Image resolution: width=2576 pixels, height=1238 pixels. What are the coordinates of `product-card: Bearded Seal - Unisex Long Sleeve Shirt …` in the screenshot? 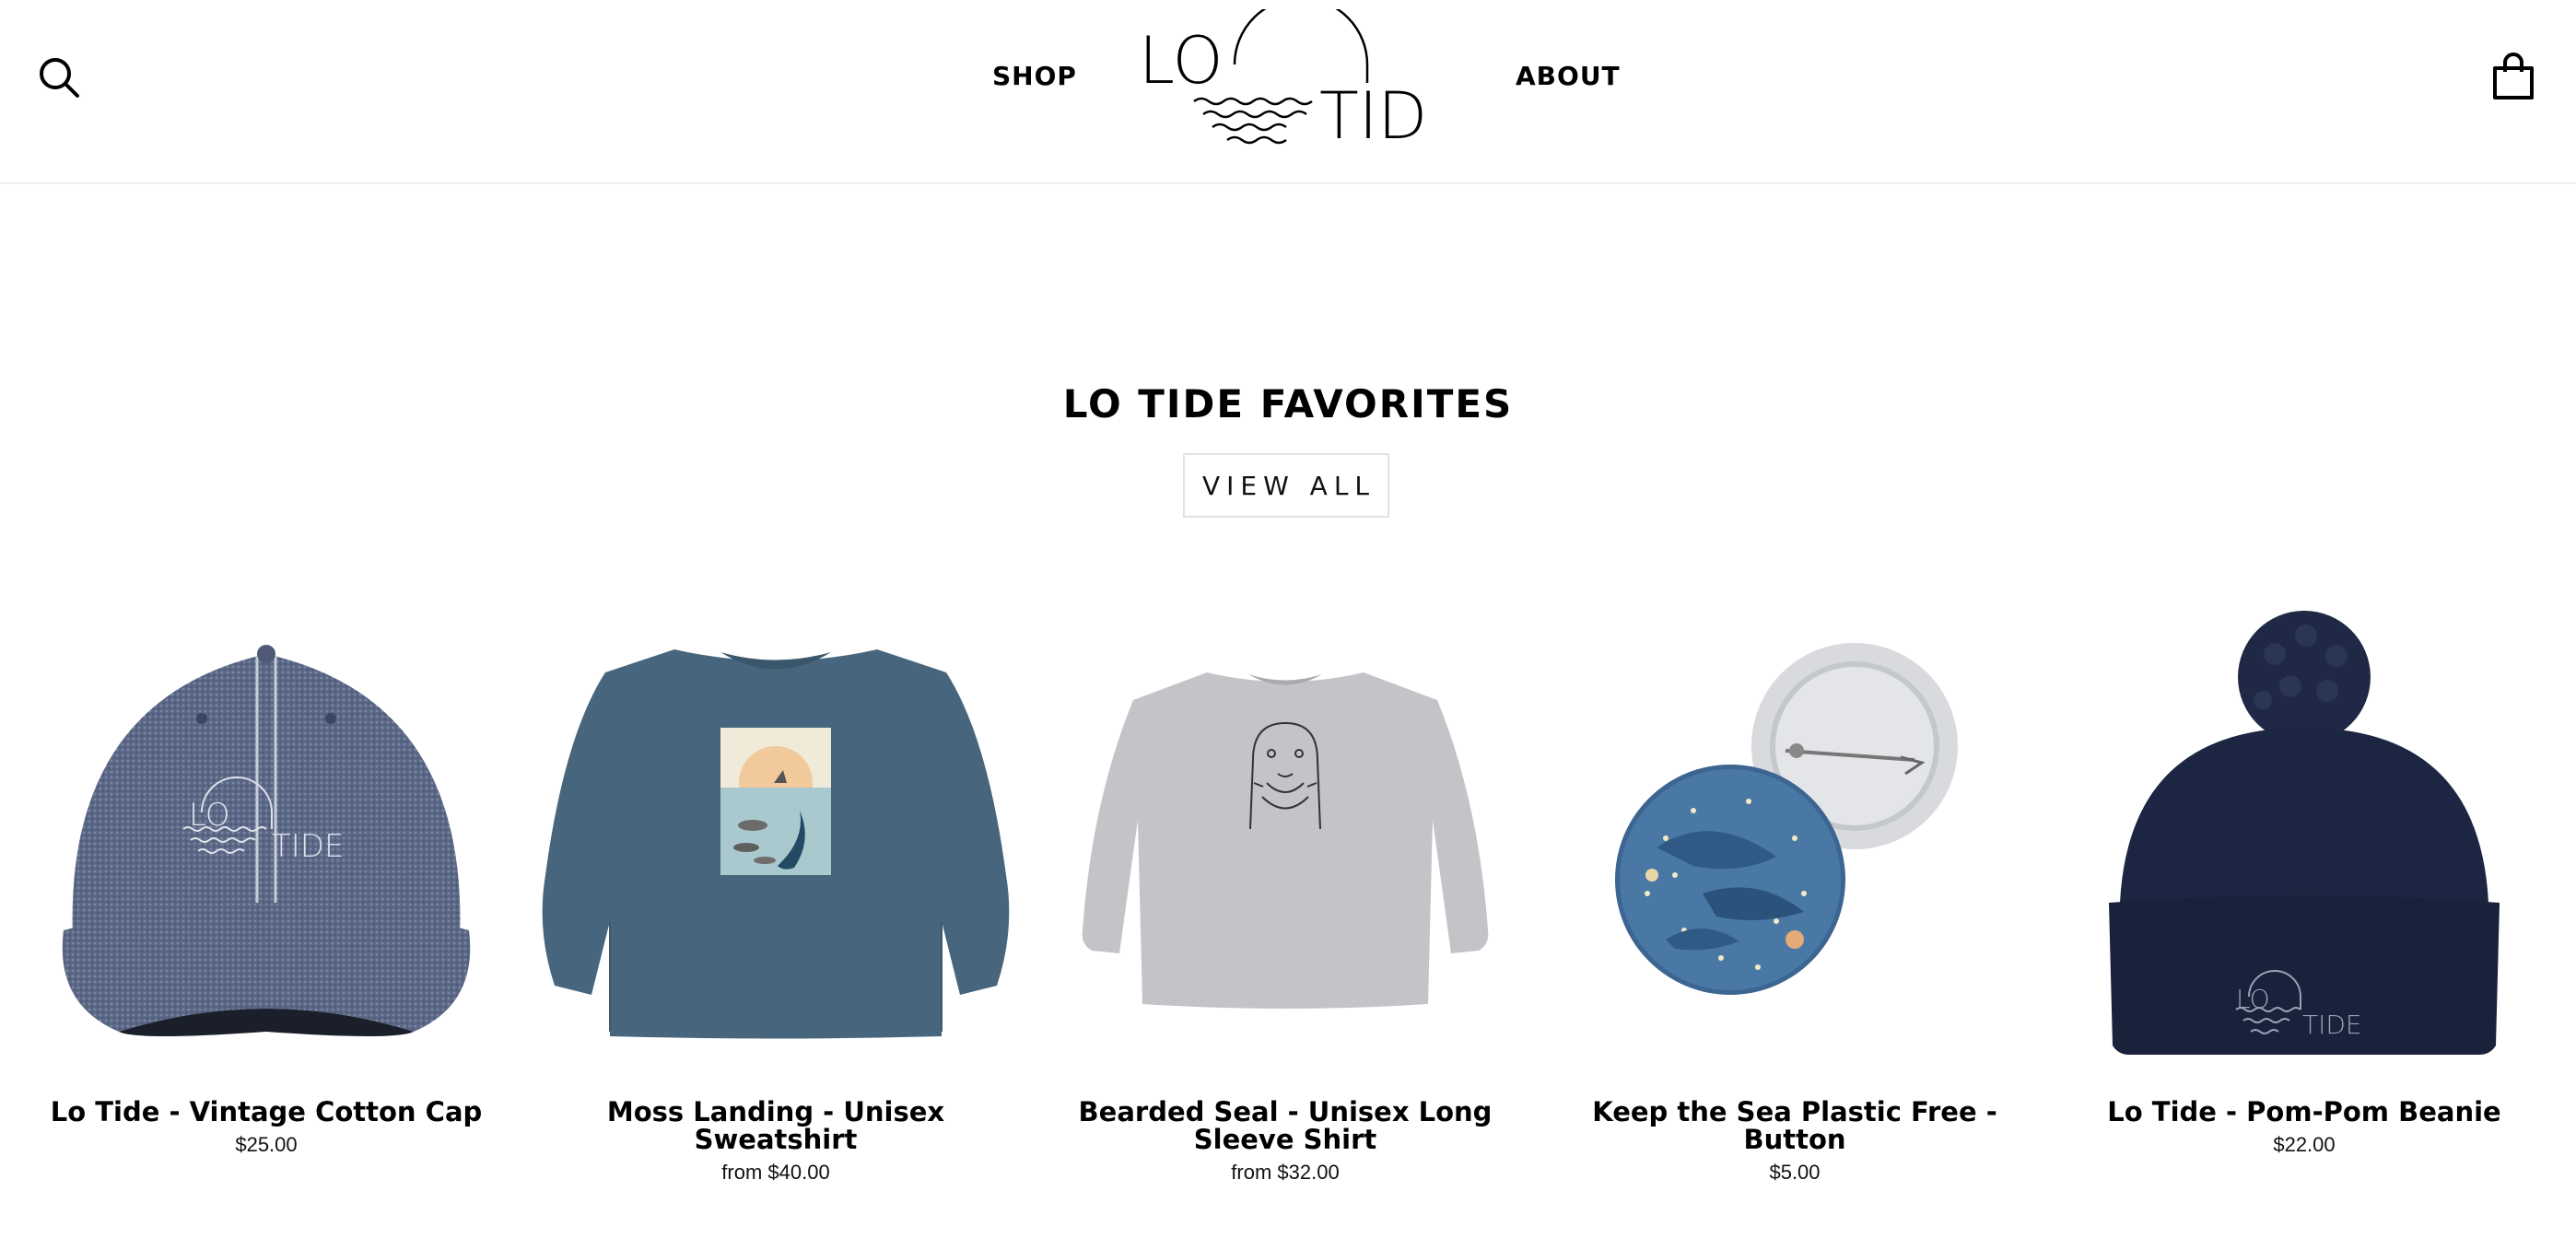 It's located at (1285, 892).